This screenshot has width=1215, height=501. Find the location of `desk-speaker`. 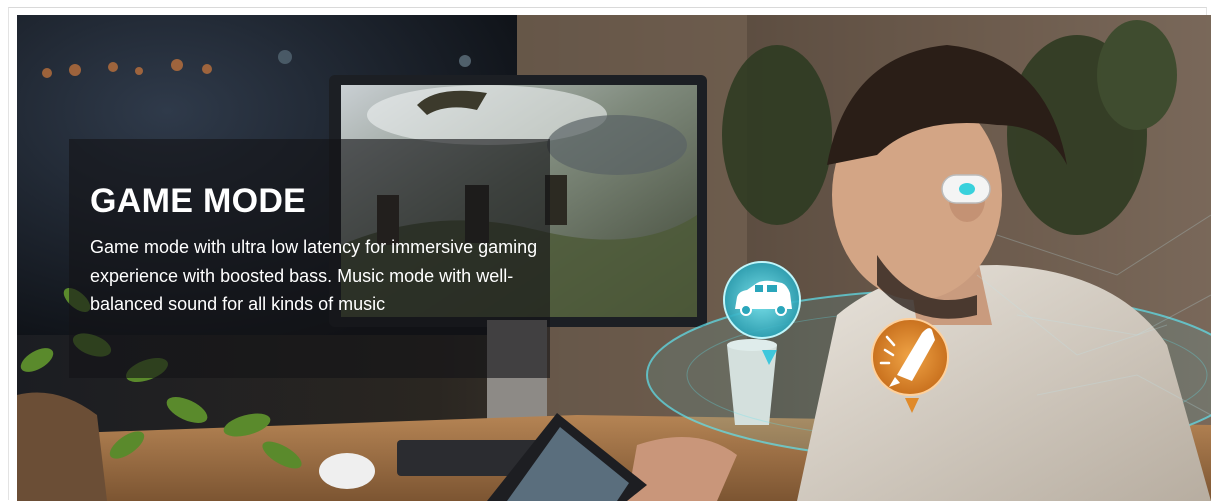

desk-speaker is located at coordinates (347, 471).